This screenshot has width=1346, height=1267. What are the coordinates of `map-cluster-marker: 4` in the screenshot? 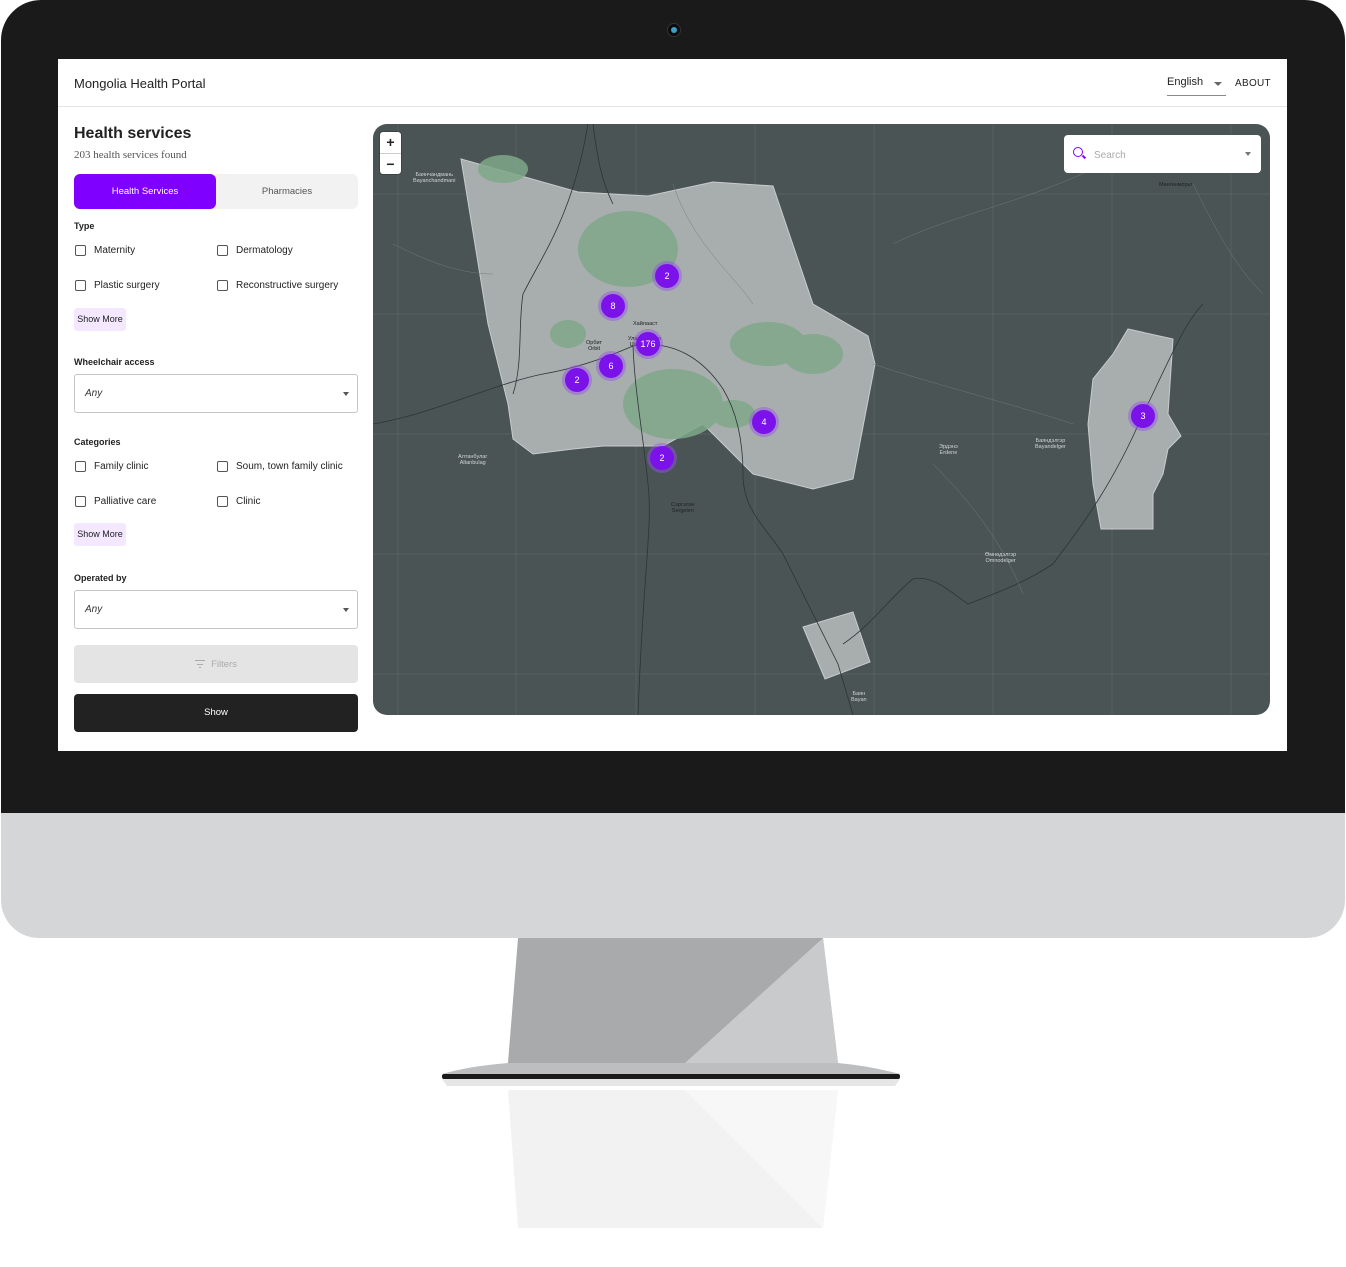 It's located at (764, 422).